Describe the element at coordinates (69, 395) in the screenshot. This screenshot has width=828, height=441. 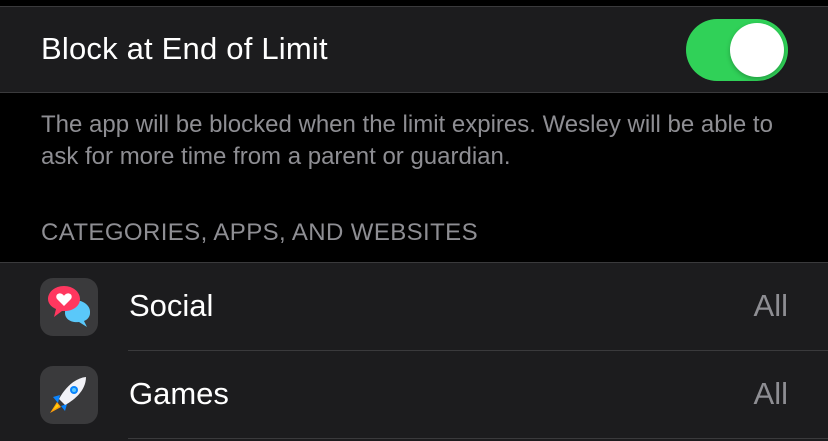
I see `rocket-icon` at that location.